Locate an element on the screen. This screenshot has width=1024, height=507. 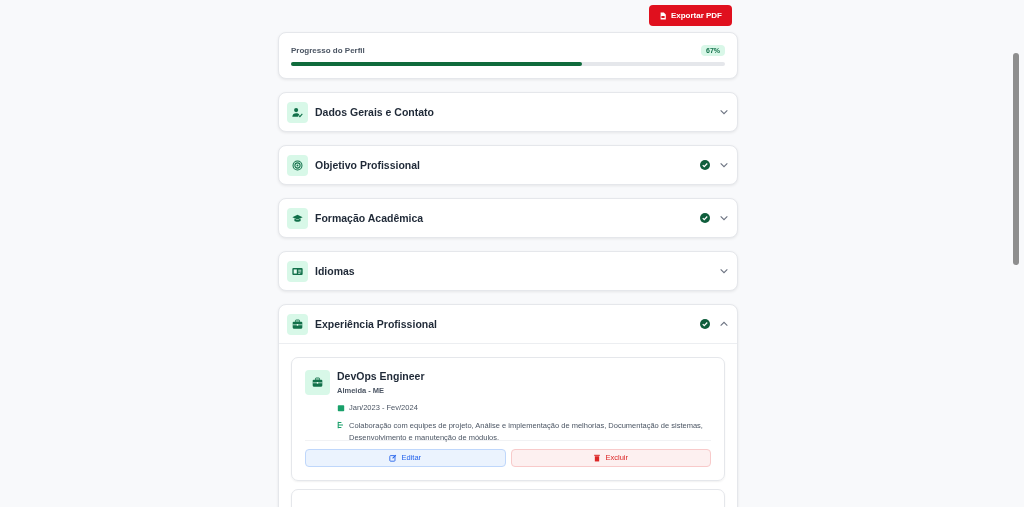
graduation-cap-icon is located at coordinates (297, 218).